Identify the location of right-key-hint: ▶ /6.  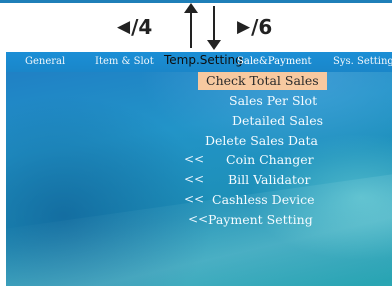
(254, 27).